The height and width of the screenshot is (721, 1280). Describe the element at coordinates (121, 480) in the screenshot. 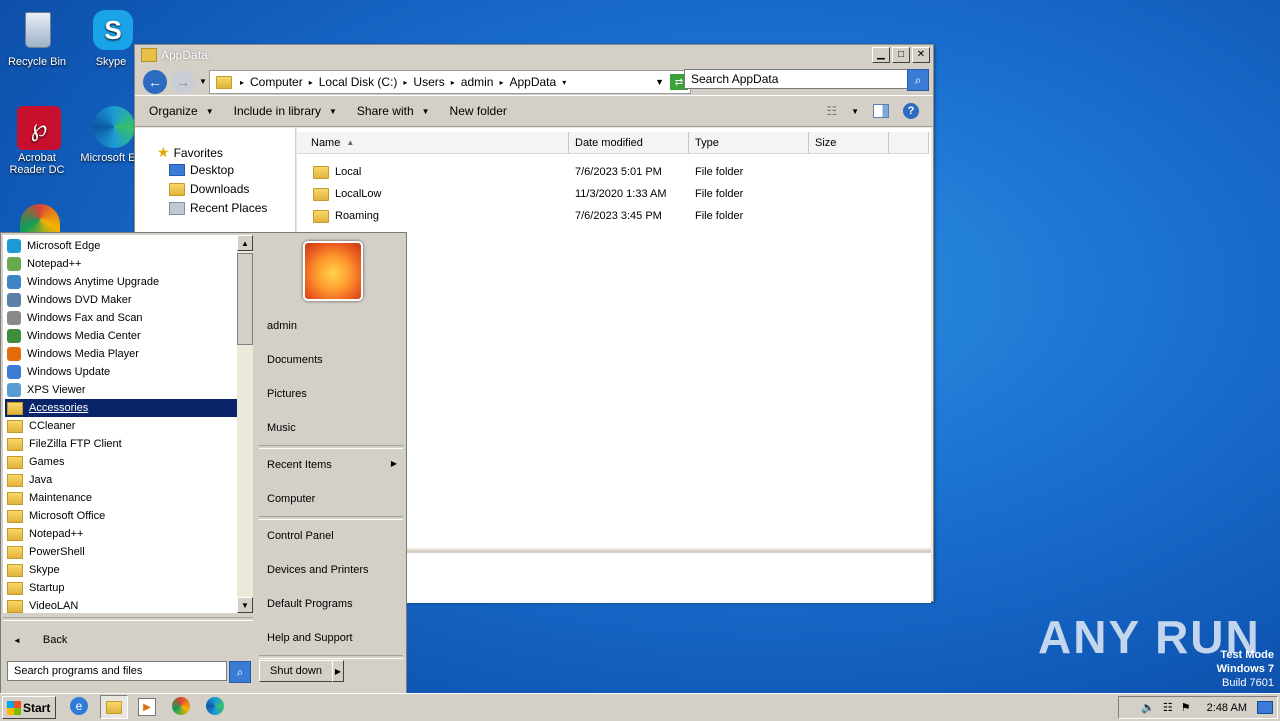

I see `list-item: Java` at that location.